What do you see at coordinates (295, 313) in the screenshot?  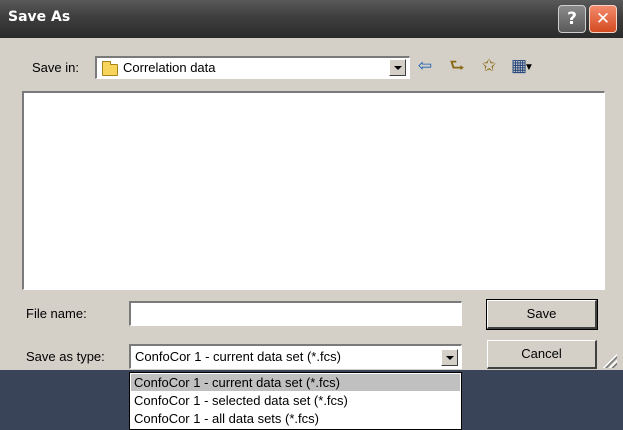 I see `file-name-input` at bounding box center [295, 313].